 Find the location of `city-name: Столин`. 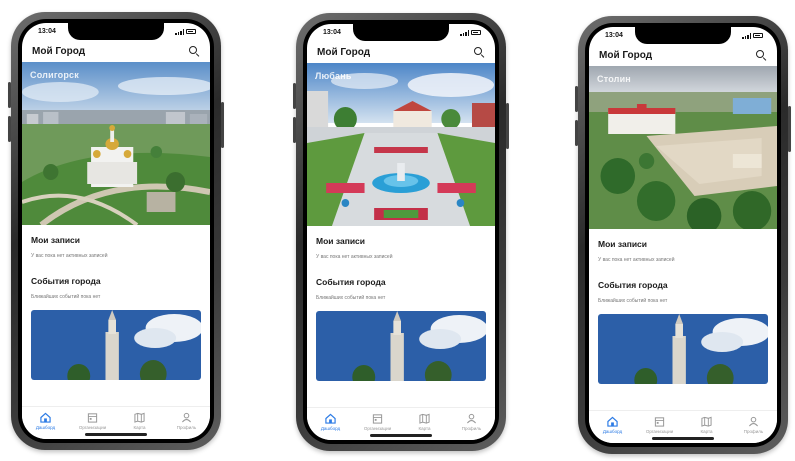

city-name: Столин is located at coordinates (614, 79).